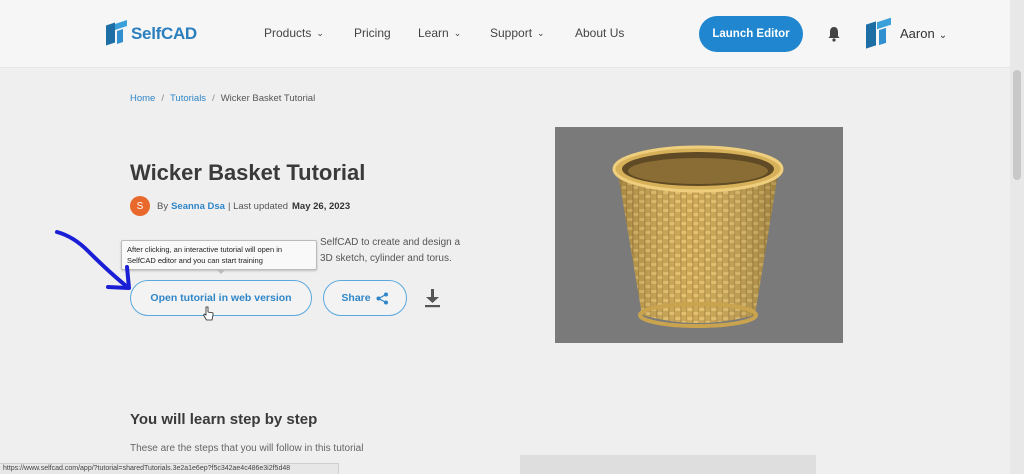 This screenshot has width=1024, height=474. What do you see at coordinates (117, 33) in the screenshot?
I see `selfcad-logo-icon` at bounding box center [117, 33].